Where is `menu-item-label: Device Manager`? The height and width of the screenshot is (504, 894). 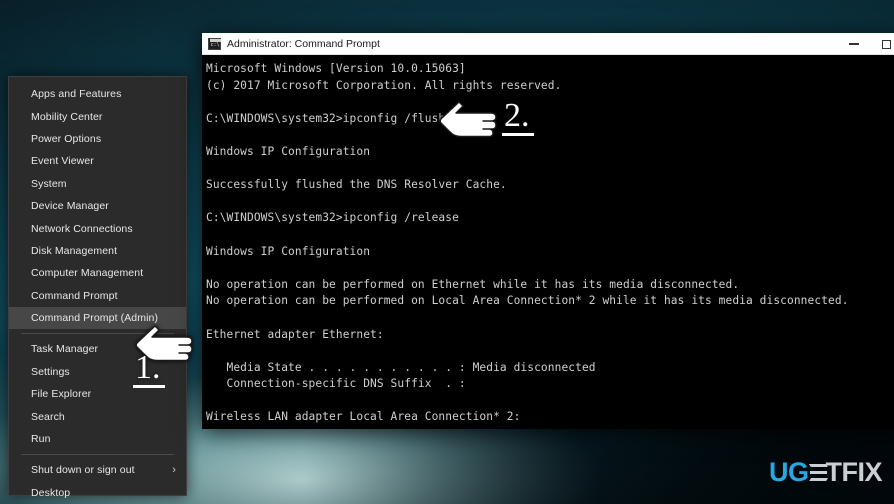
menu-item-label: Device Manager is located at coordinates (70, 206).